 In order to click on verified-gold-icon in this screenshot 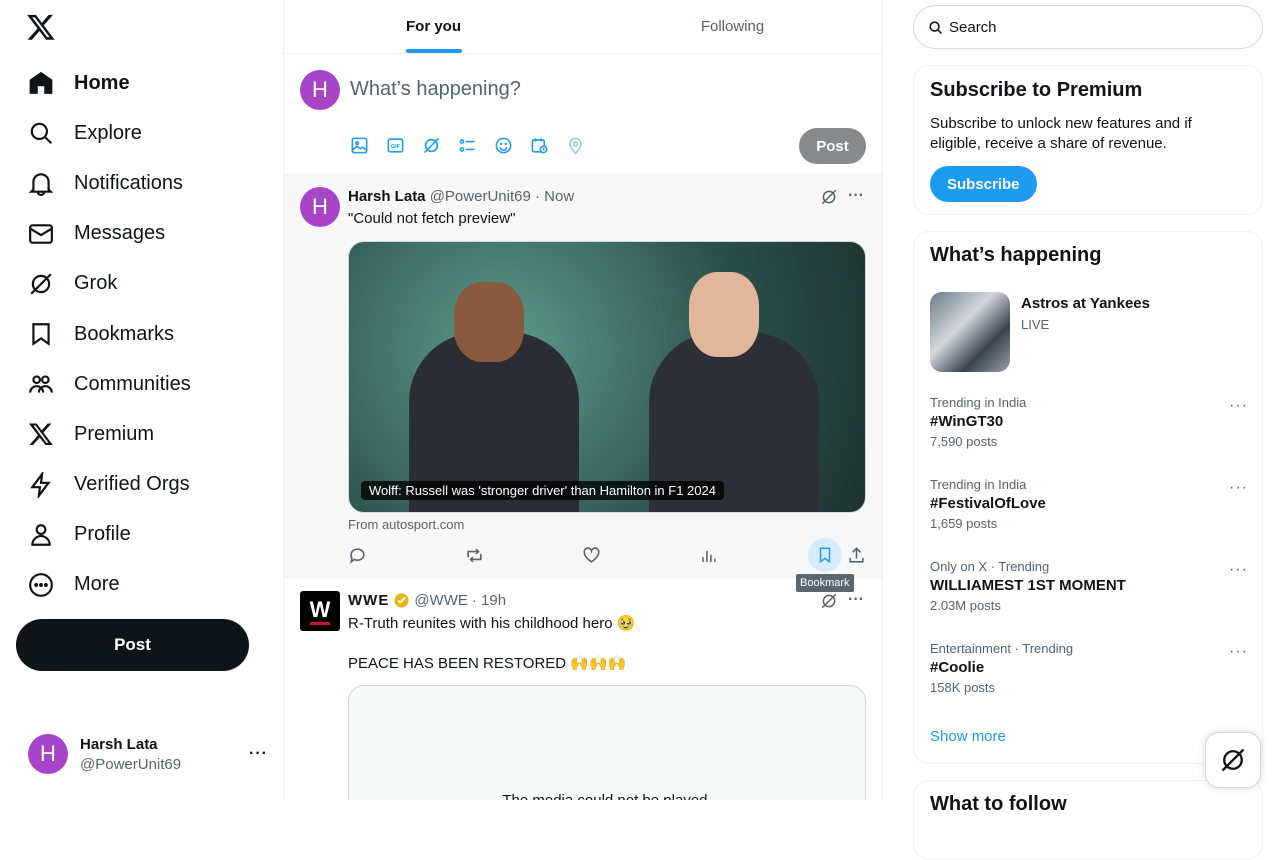, I will do `click(401, 600)`.